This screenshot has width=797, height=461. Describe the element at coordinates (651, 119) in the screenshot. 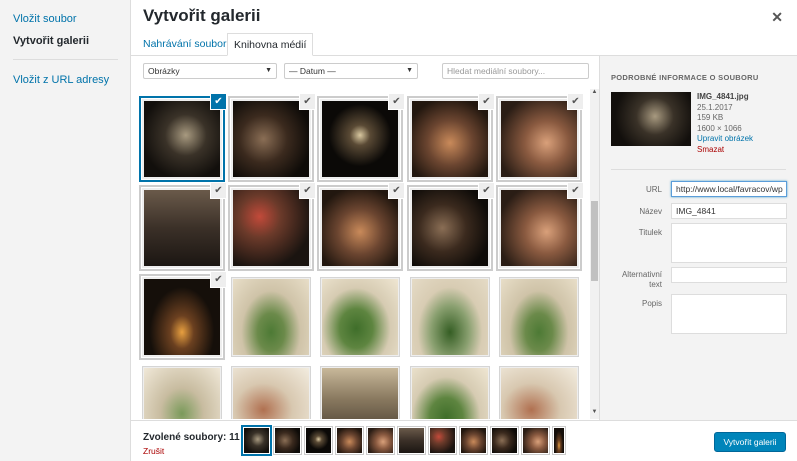

I see `details-thumbnail` at that location.